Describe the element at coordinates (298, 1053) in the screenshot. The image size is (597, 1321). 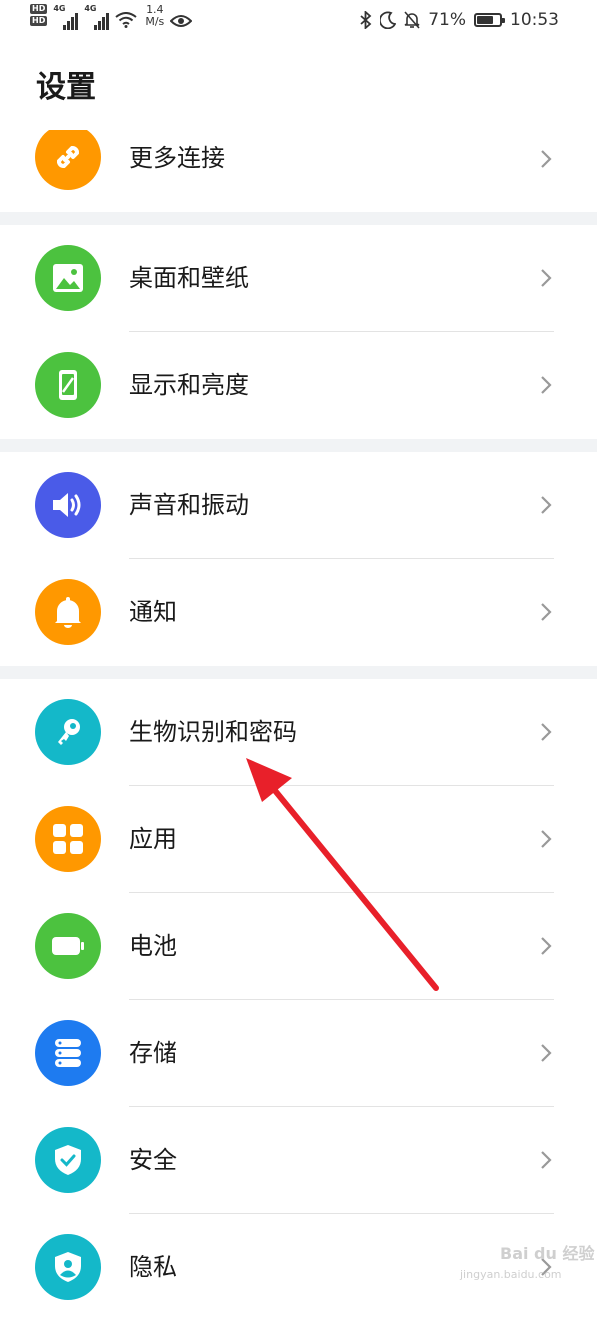
I see `settings-item-storage: 存储` at that location.